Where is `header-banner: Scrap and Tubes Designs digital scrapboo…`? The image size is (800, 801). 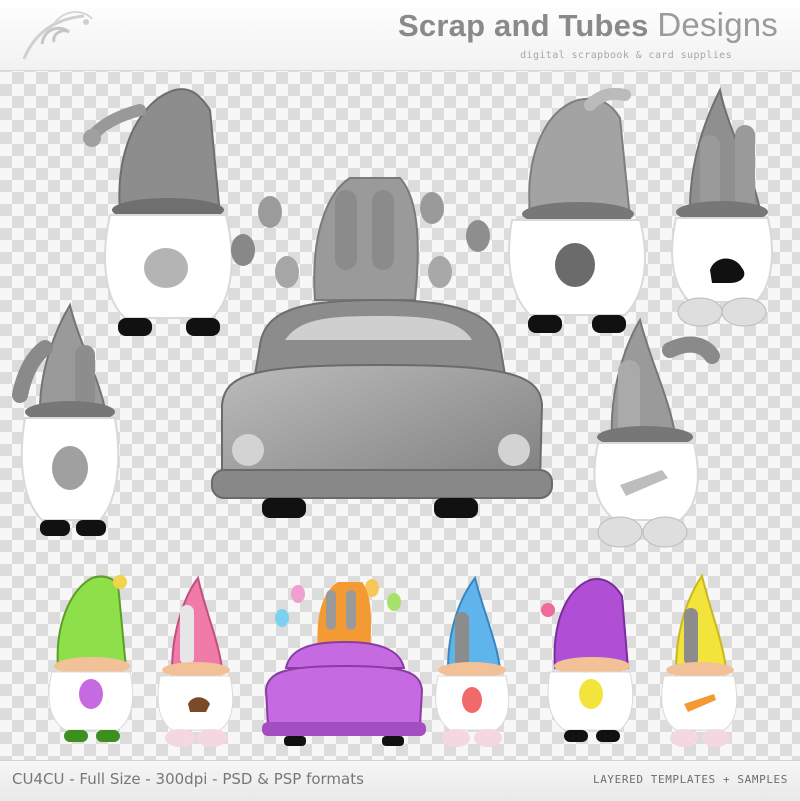
header-banner: Scrap and Tubes Designs digital scrapboo… is located at coordinates (400, 35).